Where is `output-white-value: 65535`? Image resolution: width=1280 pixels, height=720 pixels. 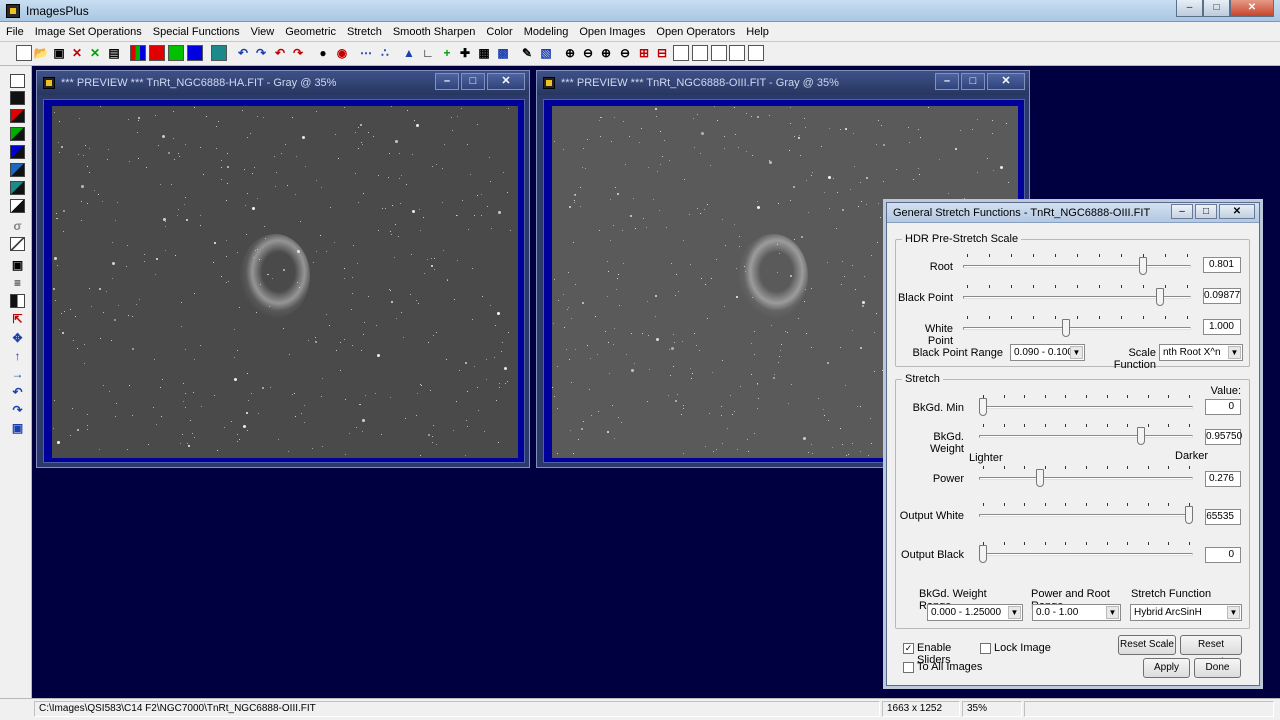
output-white-value: 65535 is located at coordinates (1223, 517).